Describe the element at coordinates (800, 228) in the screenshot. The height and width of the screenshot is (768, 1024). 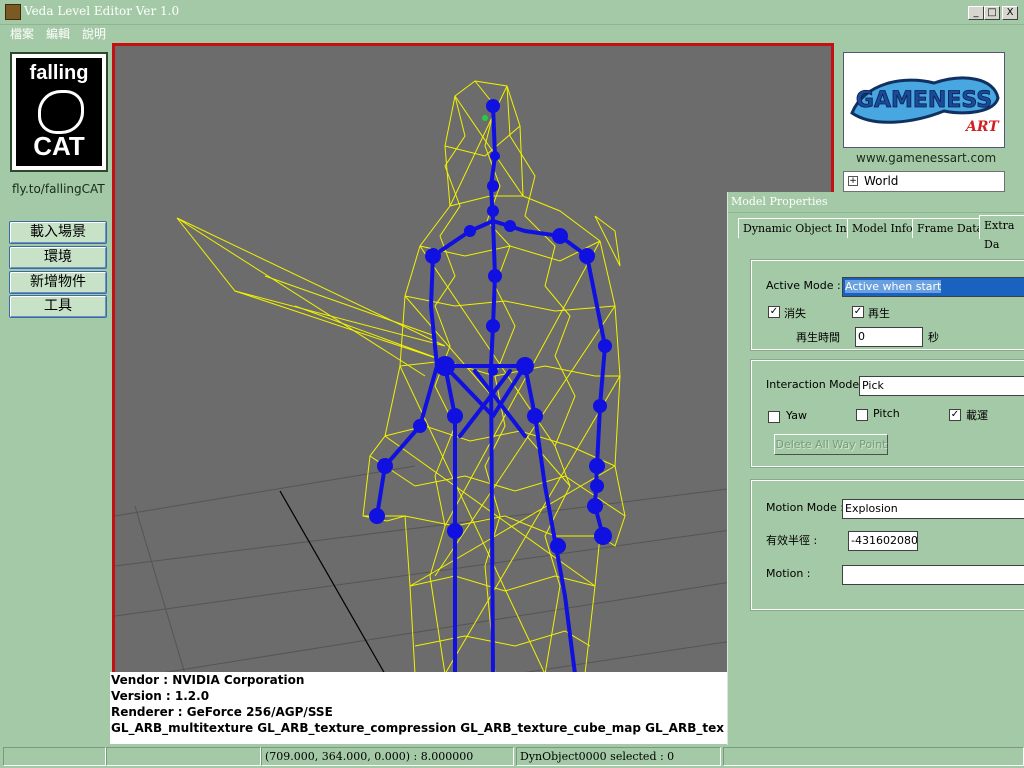
I see `tab-dynamic-object-info: Dynamic Object Info` at that location.